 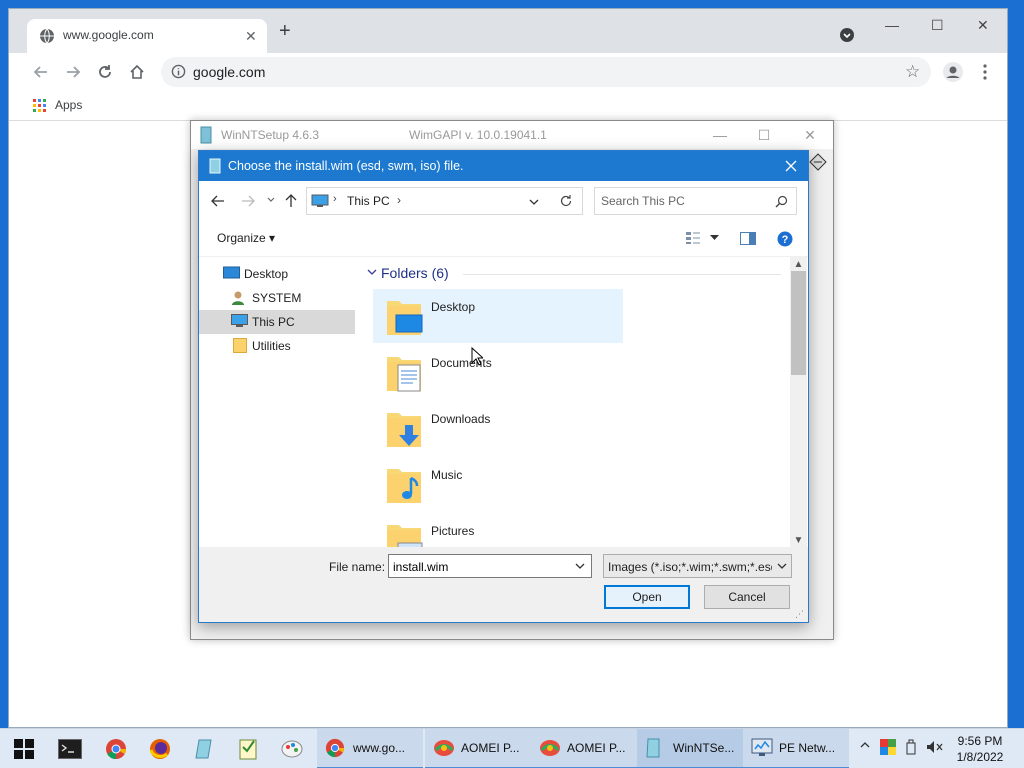 What do you see at coordinates (405, 533) in the screenshot?
I see `pictures-folder-icon` at bounding box center [405, 533].